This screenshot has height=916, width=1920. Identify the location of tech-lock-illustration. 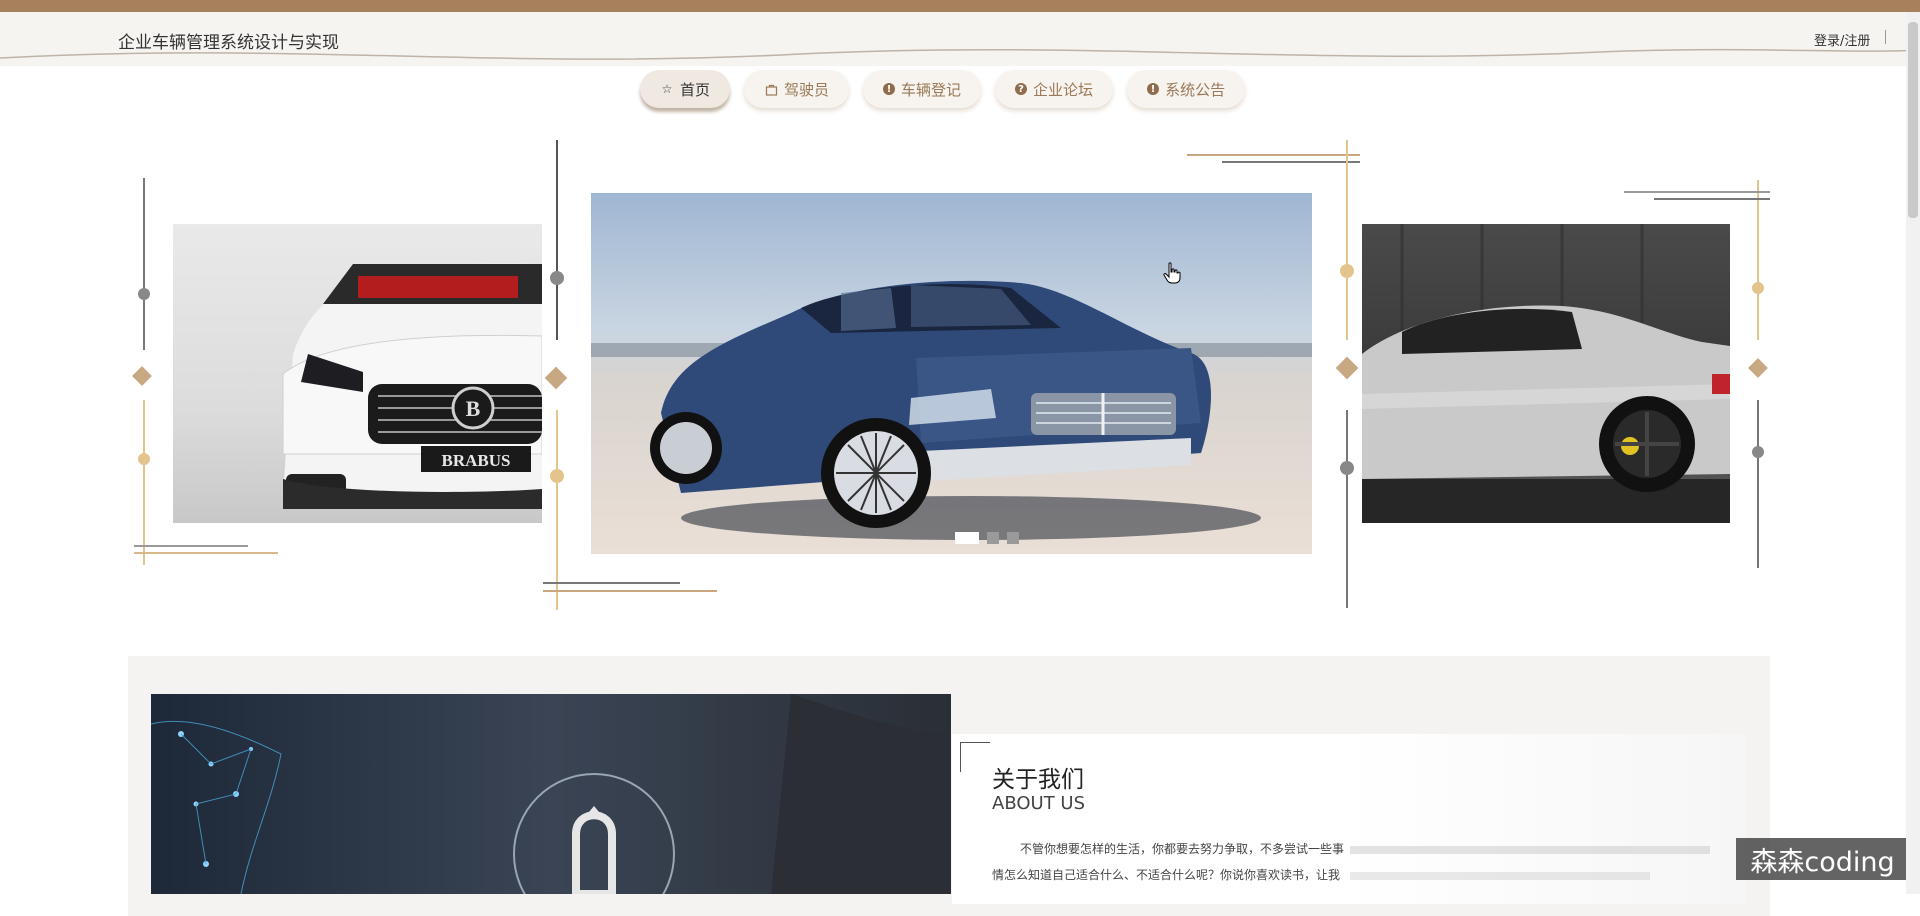
(551, 794).